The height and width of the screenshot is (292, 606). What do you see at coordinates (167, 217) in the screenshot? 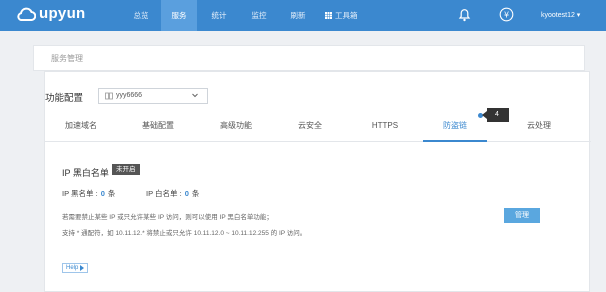
I see `description-line-1: 若需要禁止某些 IP 或只允许某些 IP 访问，则可以使用 IP 黑白名单功能；` at bounding box center [167, 217].